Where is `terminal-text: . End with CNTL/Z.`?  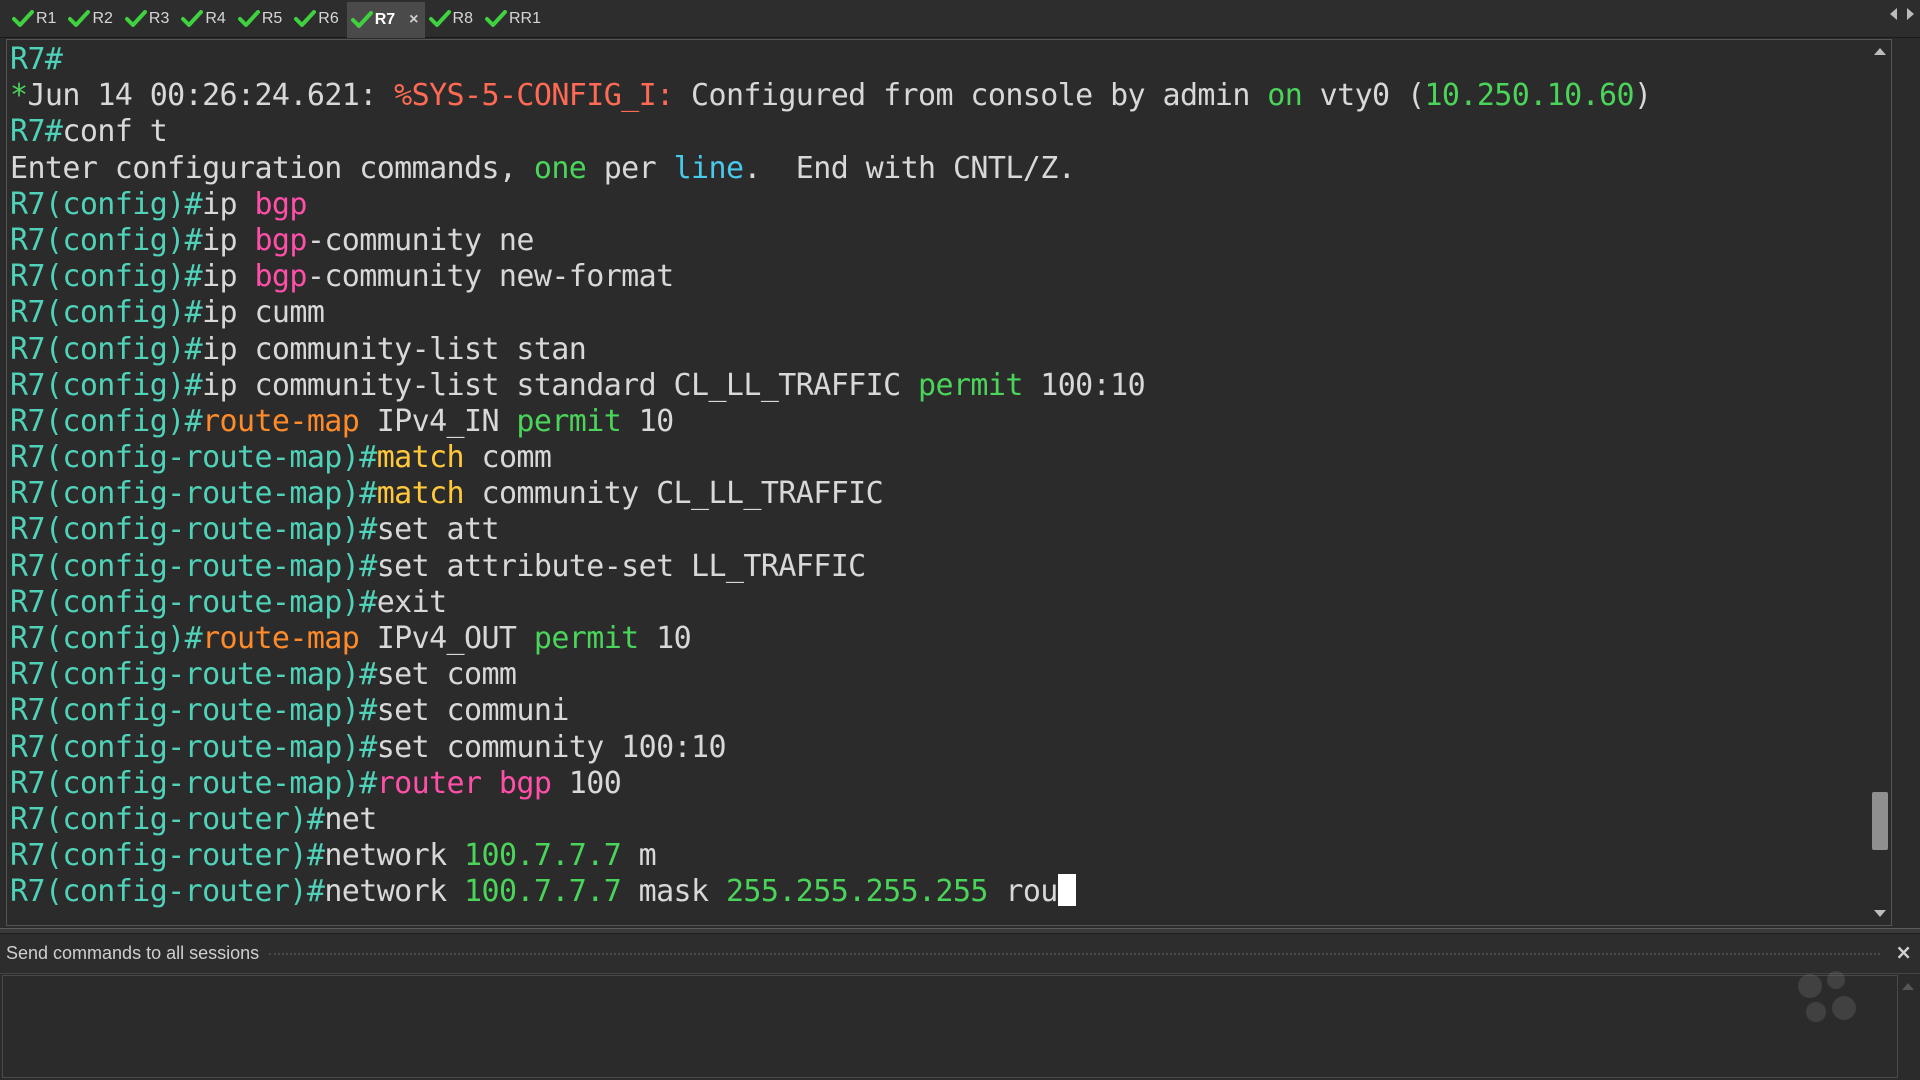
terminal-text: . End with CNTL/Z. is located at coordinates (909, 168).